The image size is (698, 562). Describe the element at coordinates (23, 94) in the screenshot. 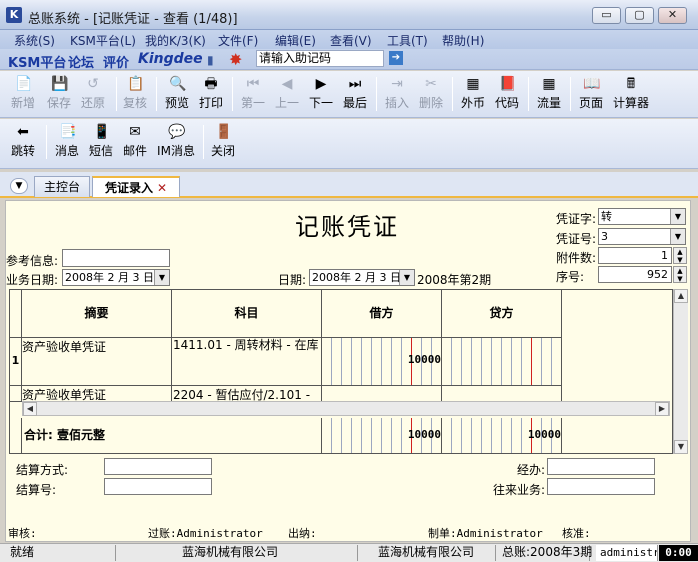

I see `new-button: 📄 新增` at that location.